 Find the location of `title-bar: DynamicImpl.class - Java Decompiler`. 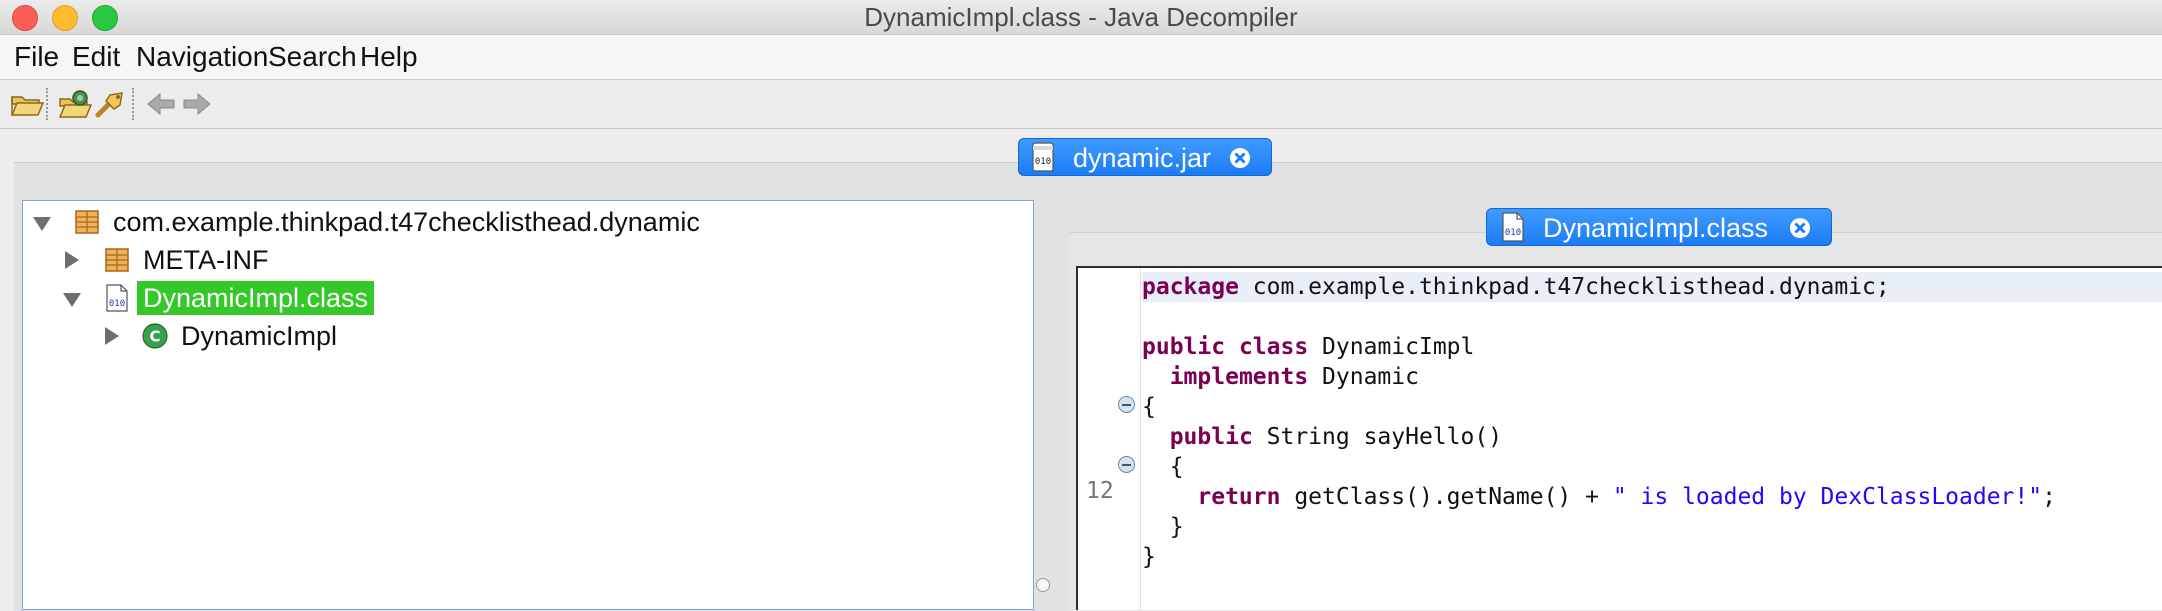

title-bar: DynamicImpl.class - Java Decompiler is located at coordinates (1081, 17).